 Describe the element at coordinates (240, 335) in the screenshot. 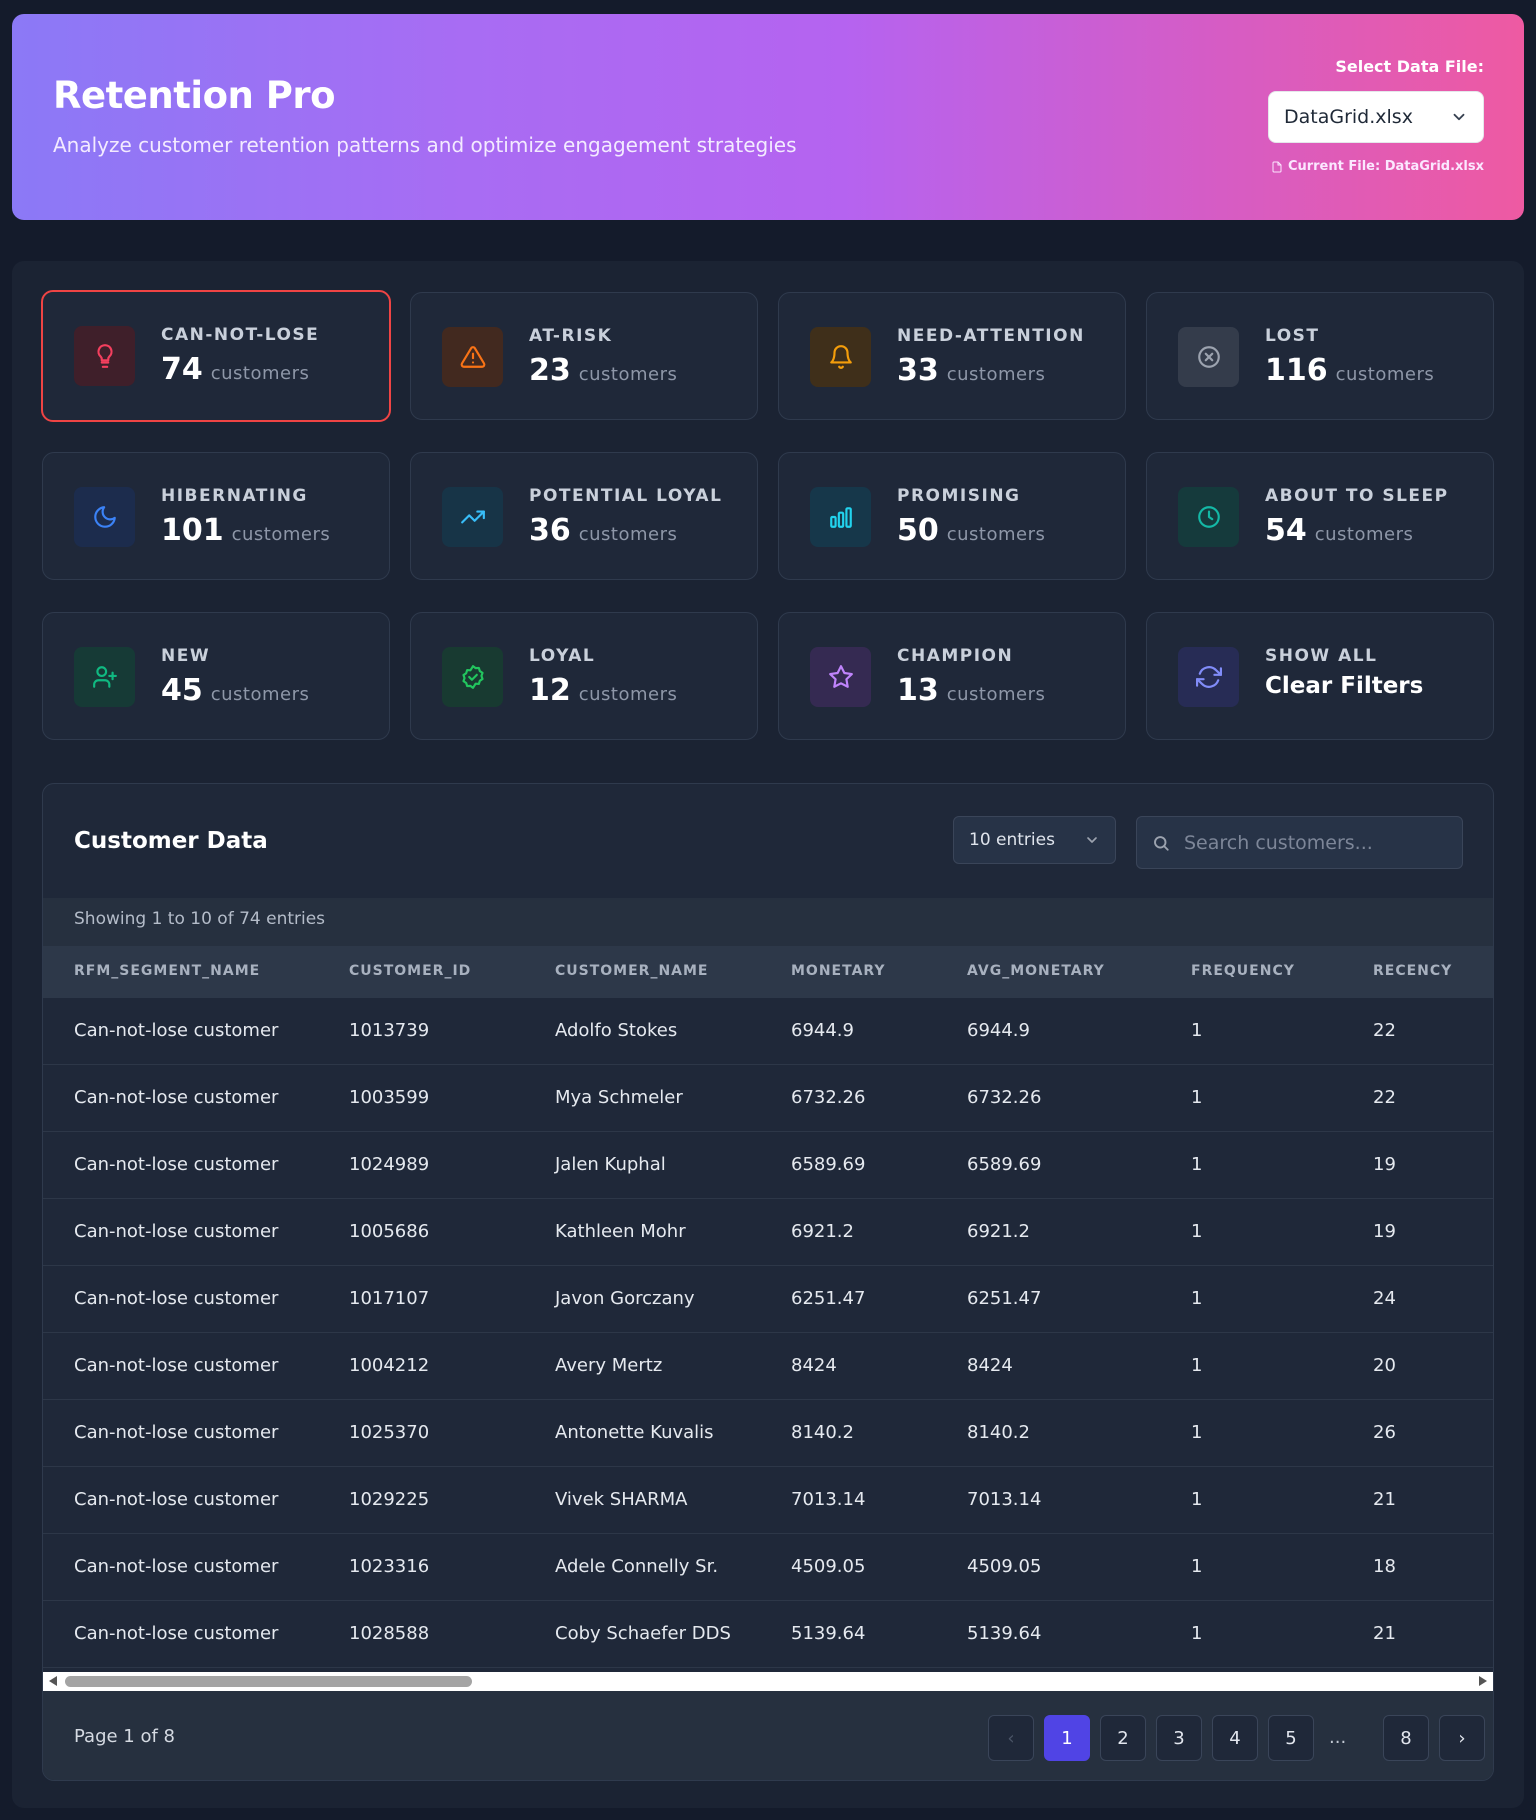

I see `segment-label: CAN-NOT-LOSE` at that location.